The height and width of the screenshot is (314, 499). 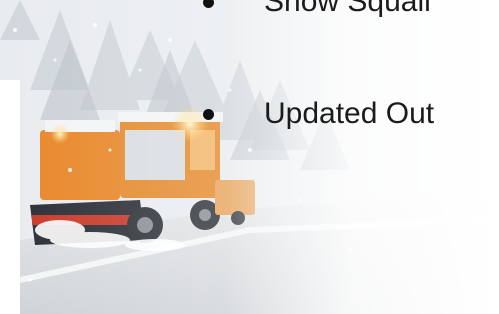 I want to click on bullet-text: Updated Out, so click(x=349, y=113).